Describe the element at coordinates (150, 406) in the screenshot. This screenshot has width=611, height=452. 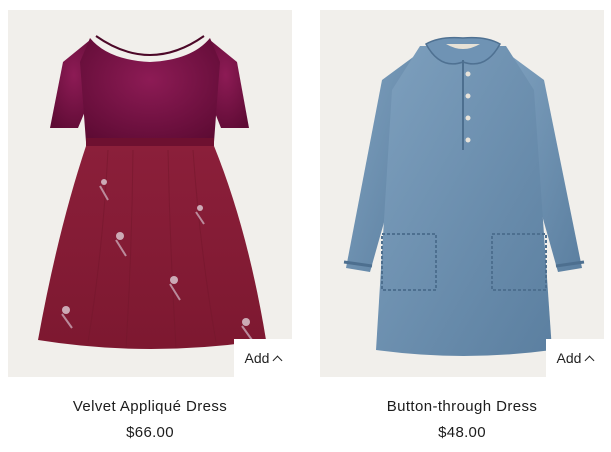
I see `product-name: Velvet Appliqué Dress` at that location.